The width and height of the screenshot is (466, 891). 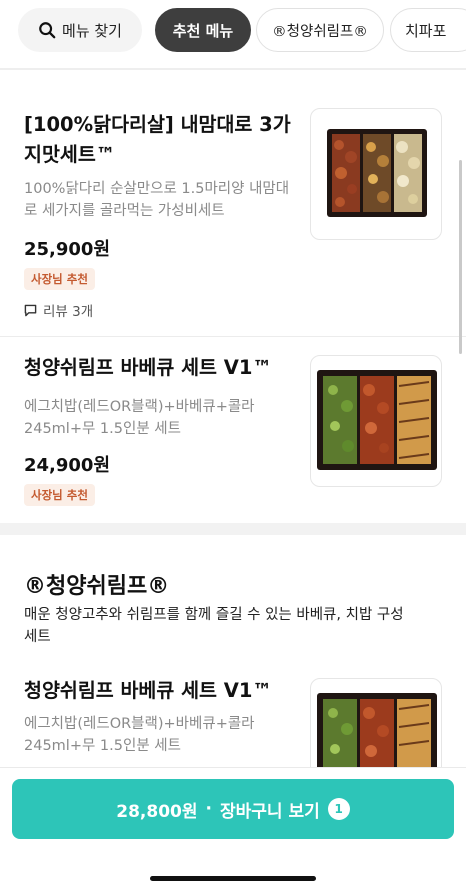 I want to click on menu-item-name-line: 지맛세트™, so click(x=70, y=154).